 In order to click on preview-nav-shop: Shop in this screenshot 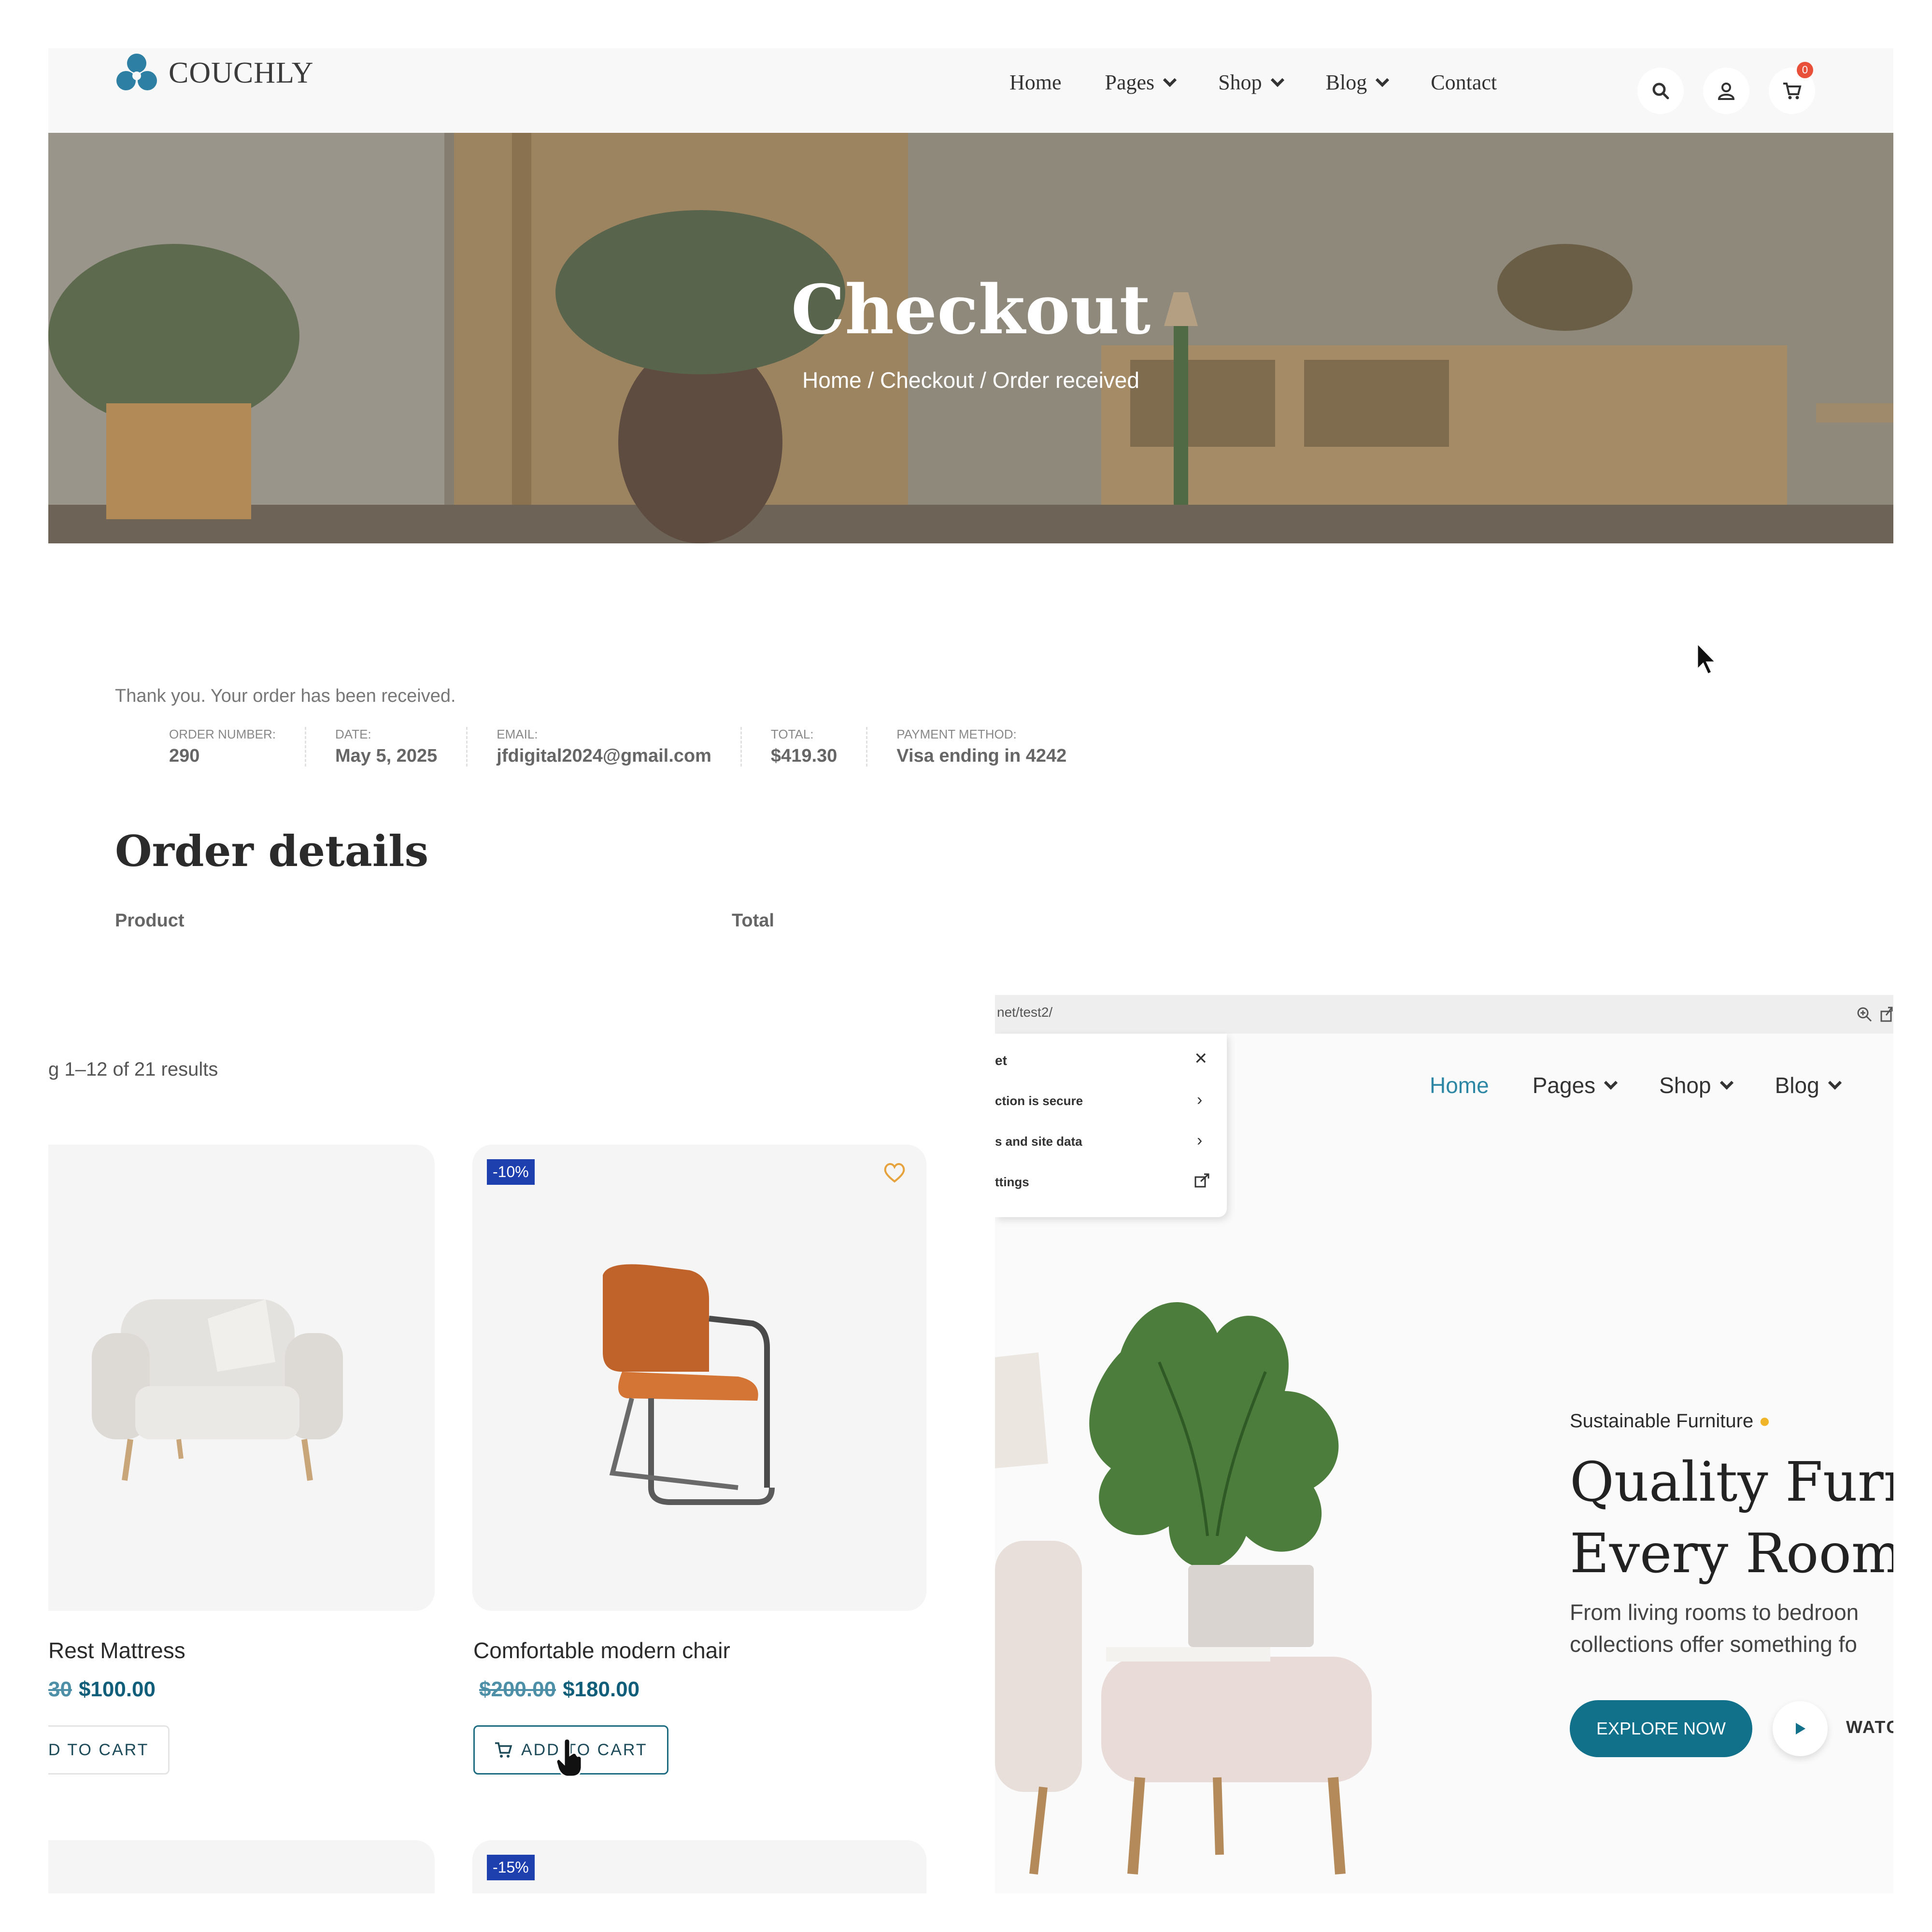, I will do `click(1696, 1085)`.